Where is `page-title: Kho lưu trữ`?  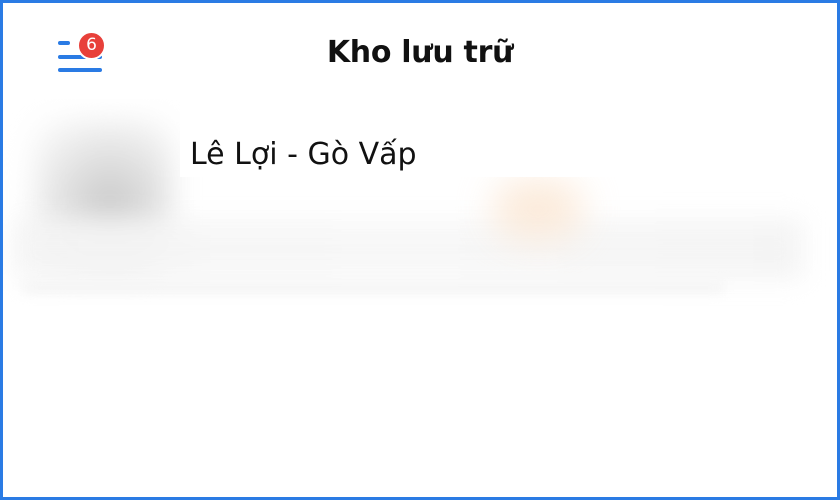
page-title: Kho lưu trữ is located at coordinates (420, 52).